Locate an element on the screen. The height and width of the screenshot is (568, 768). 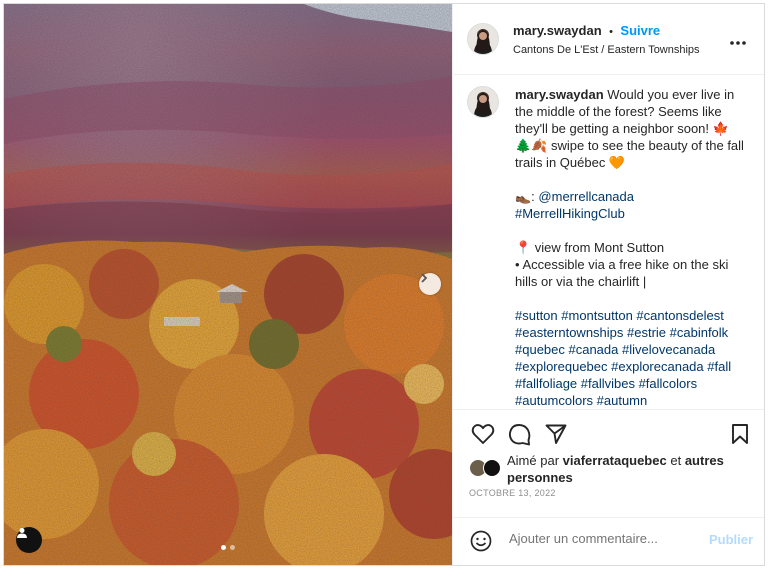
author-username: mary.swaydan is located at coordinates (557, 30).